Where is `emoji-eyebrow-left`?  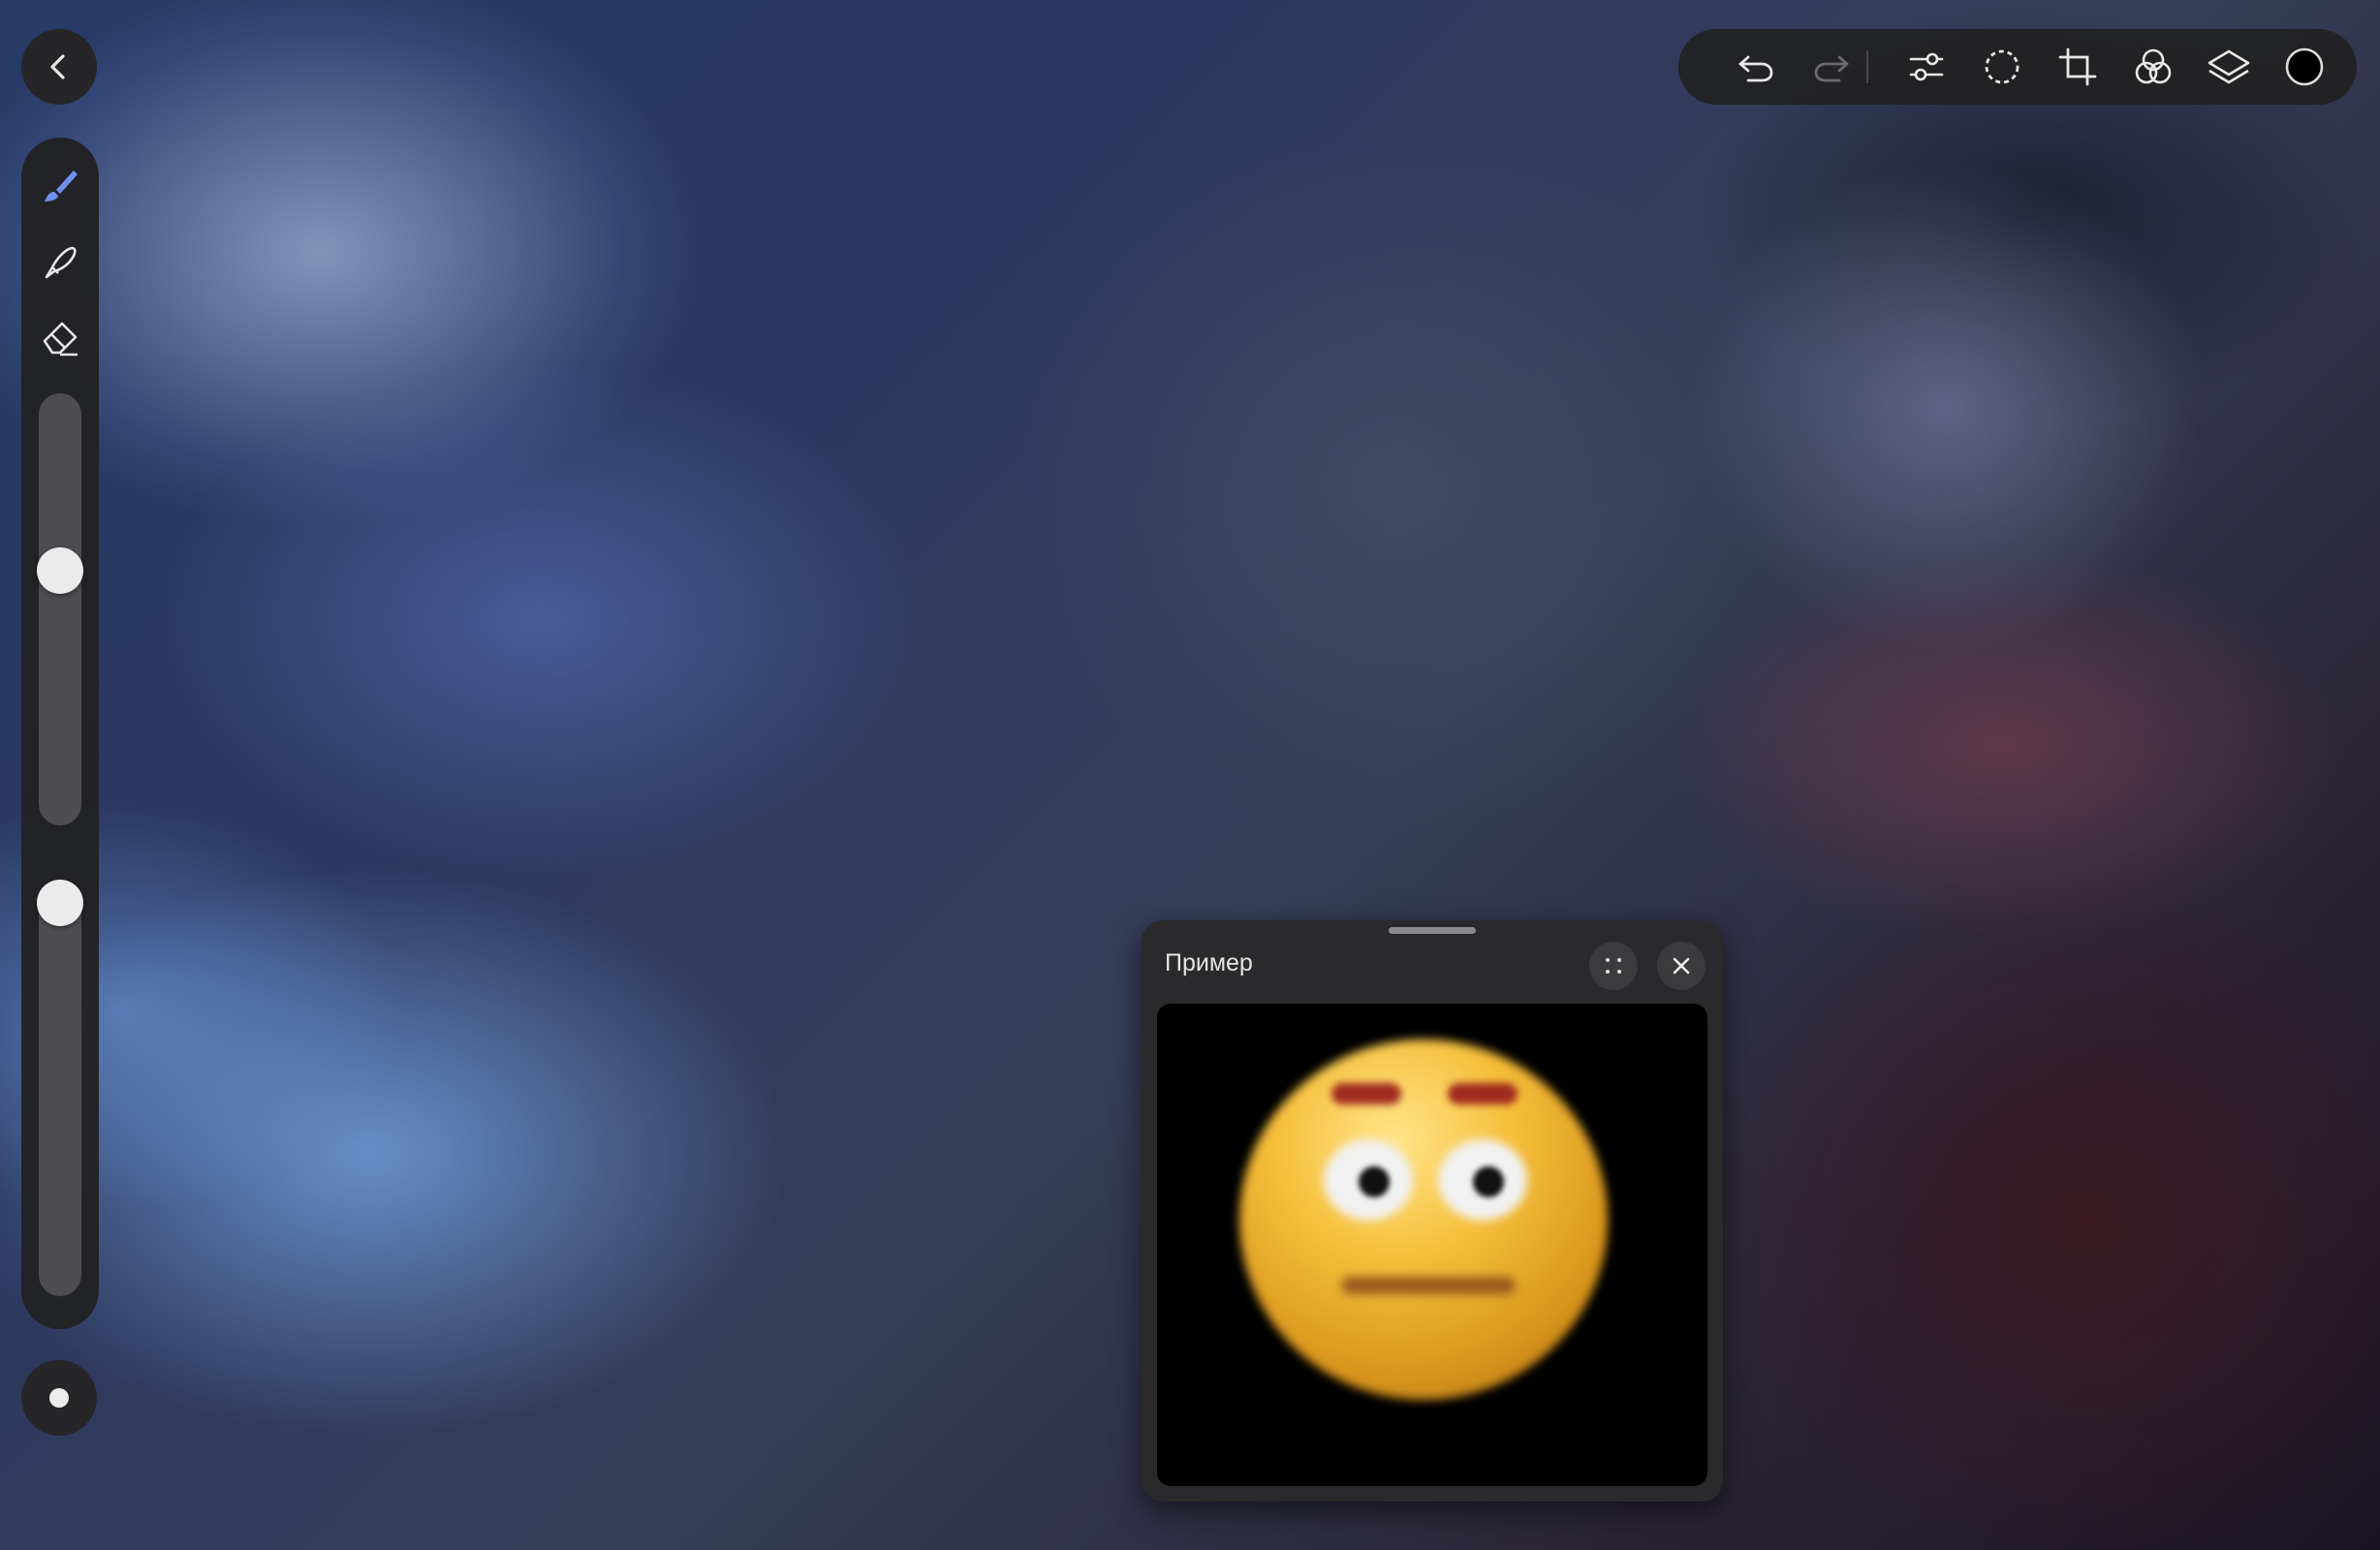 emoji-eyebrow-left is located at coordinates (1366, 1093).